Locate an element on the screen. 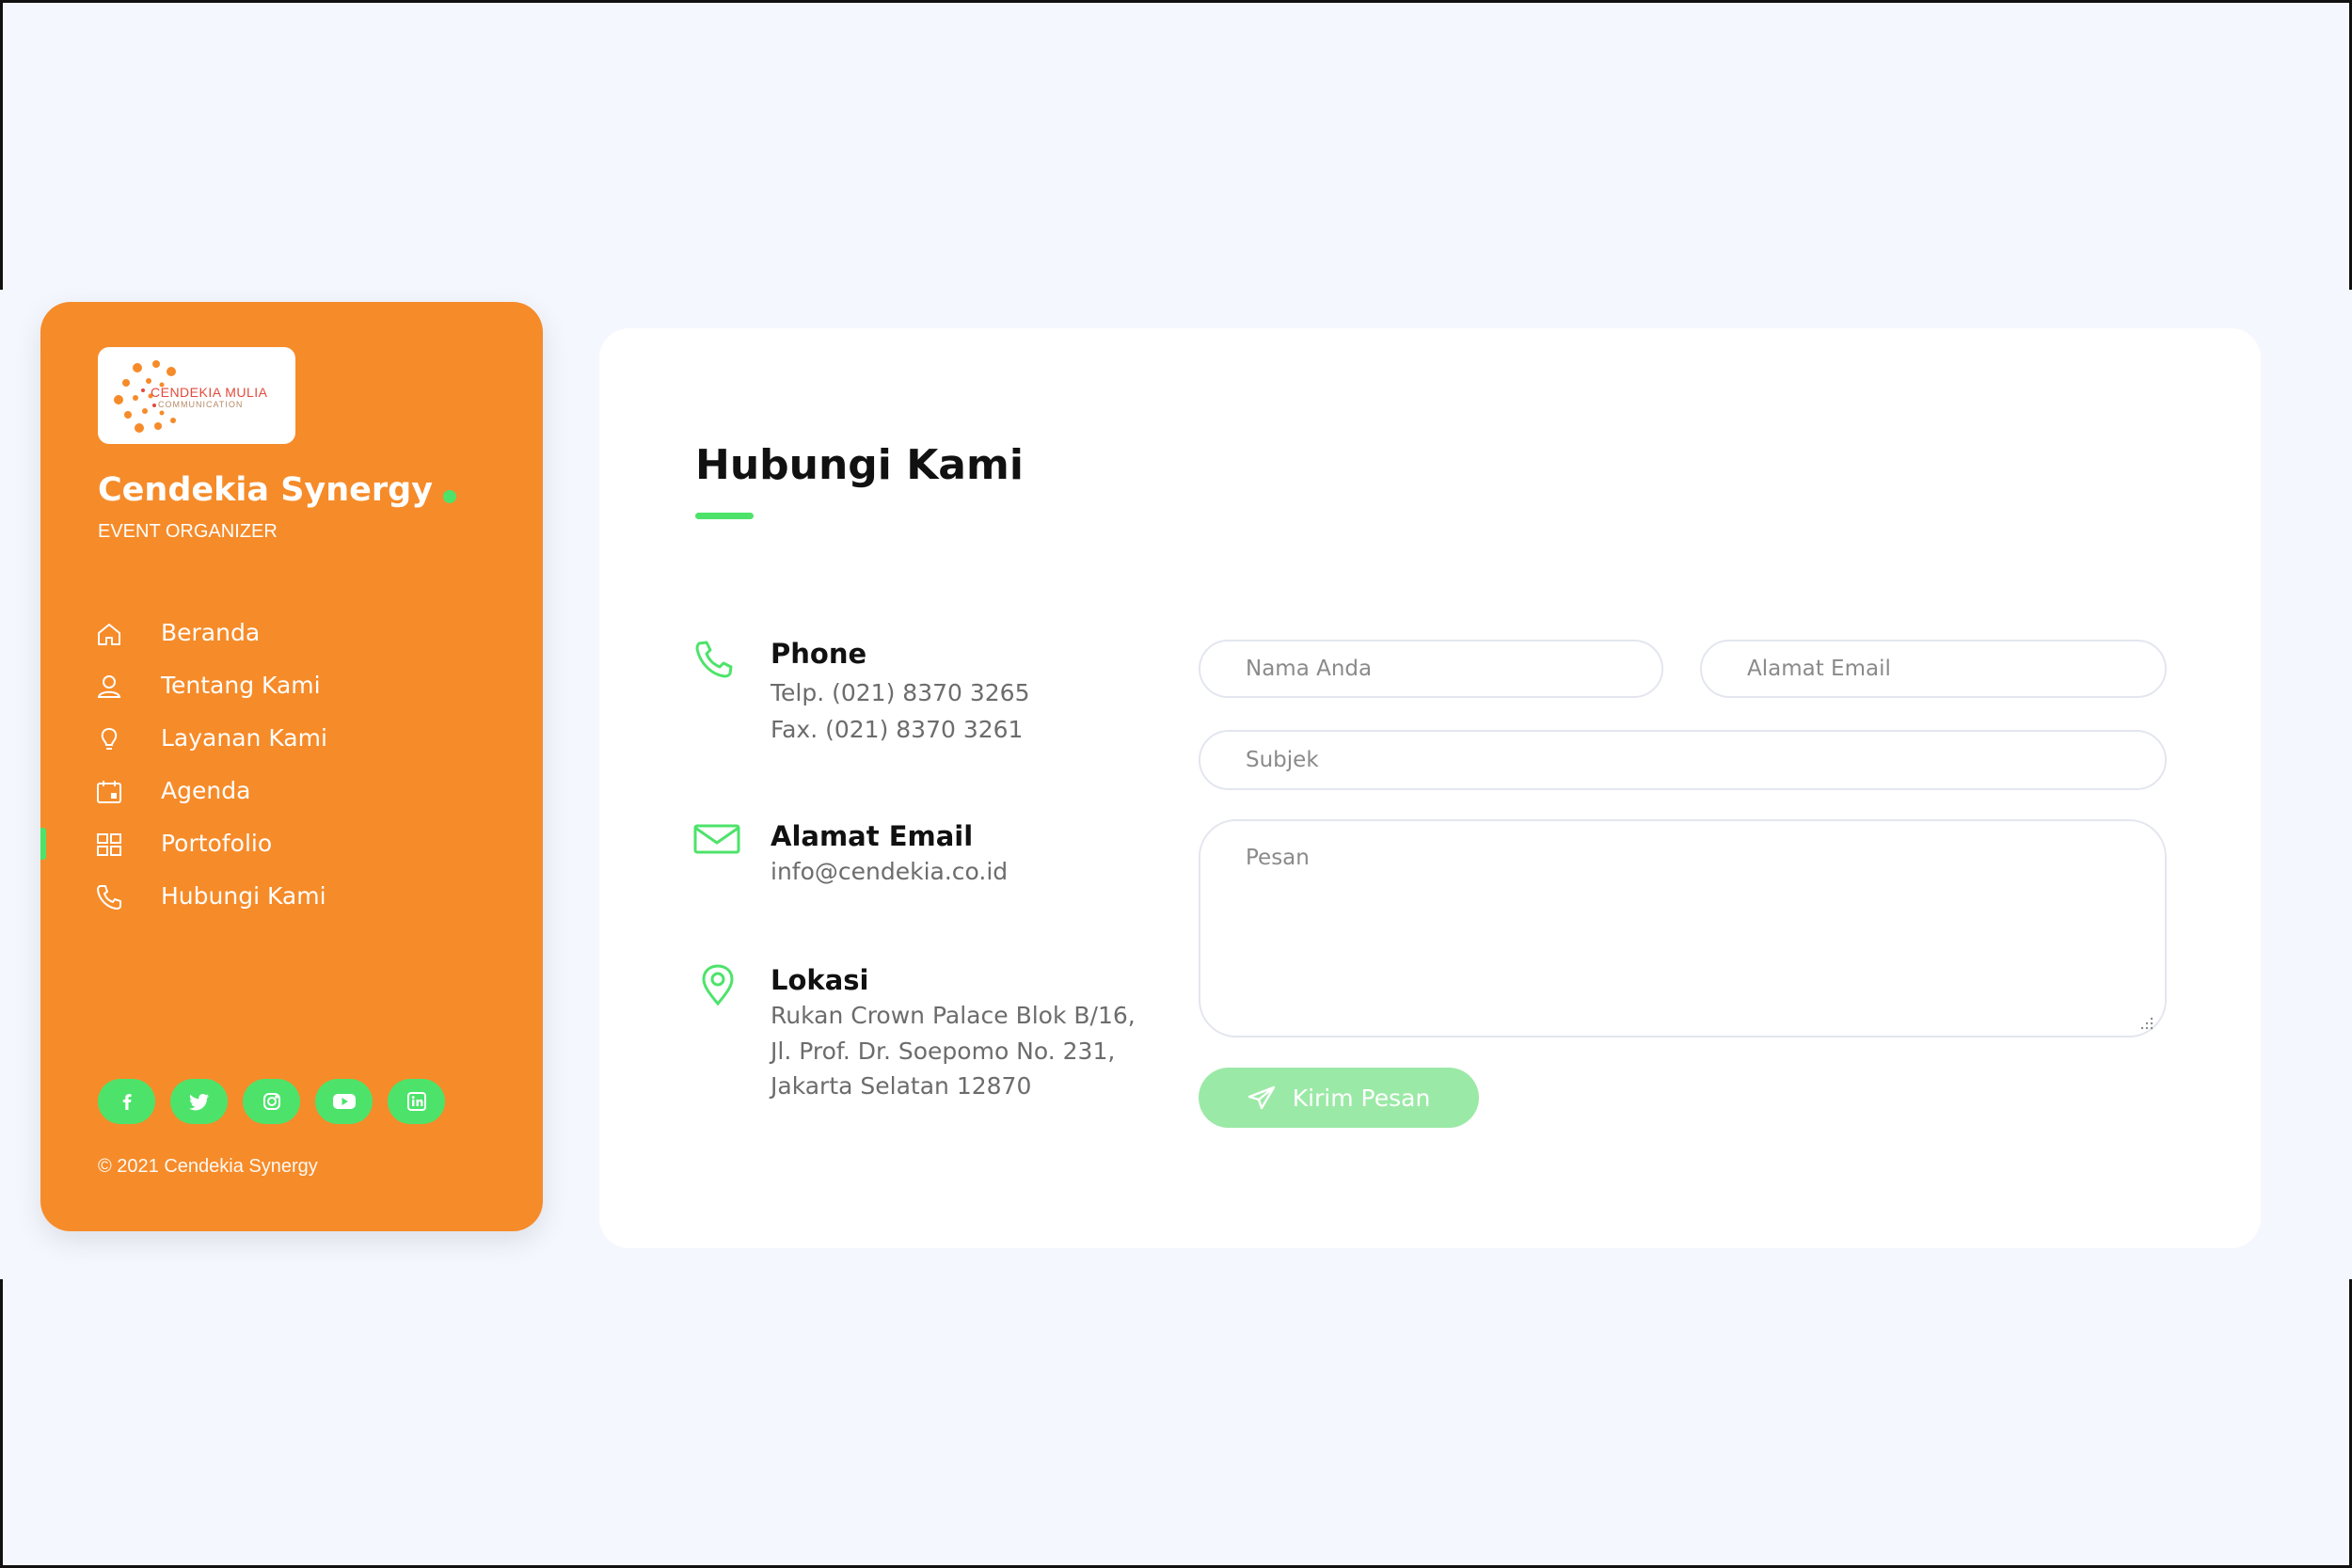  company-logo: CENDEKIA MULIA COMMUNICATION is located at coordinates (196, 395).